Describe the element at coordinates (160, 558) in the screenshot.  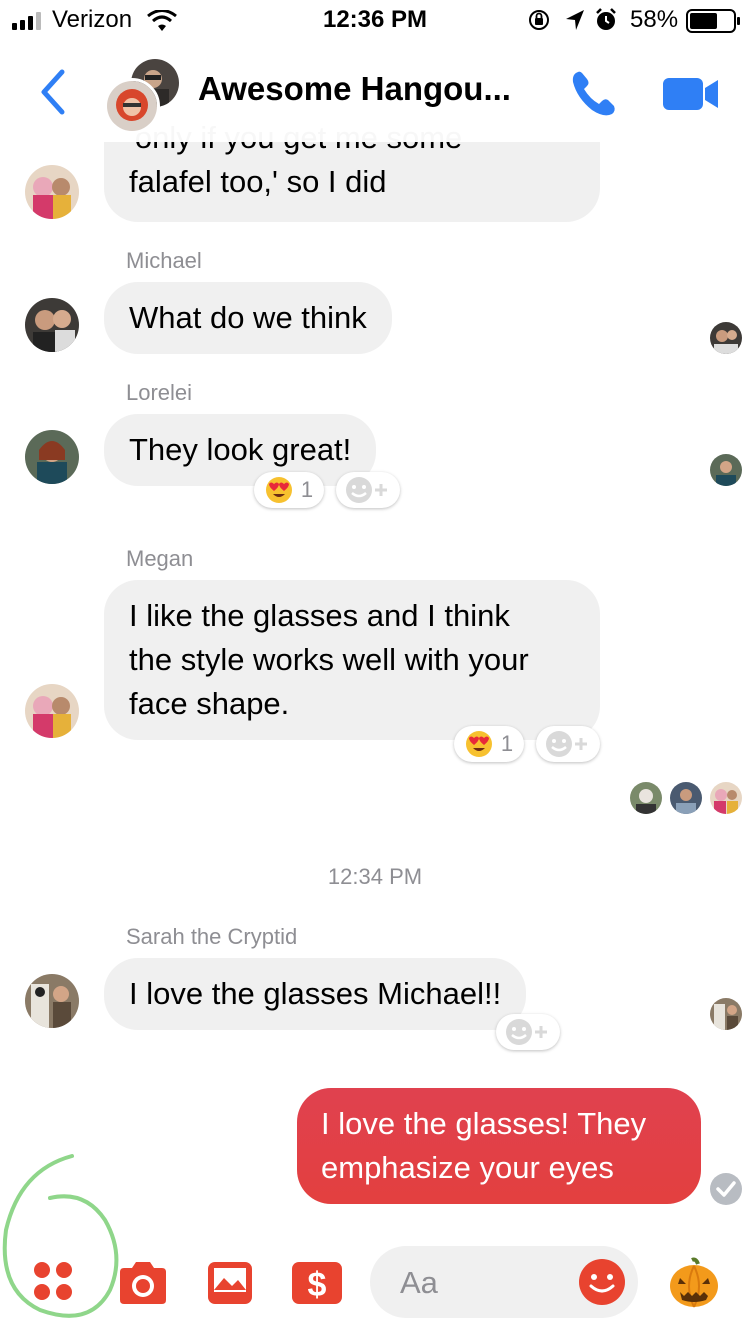
I see `sender-name: Megan` at that location.